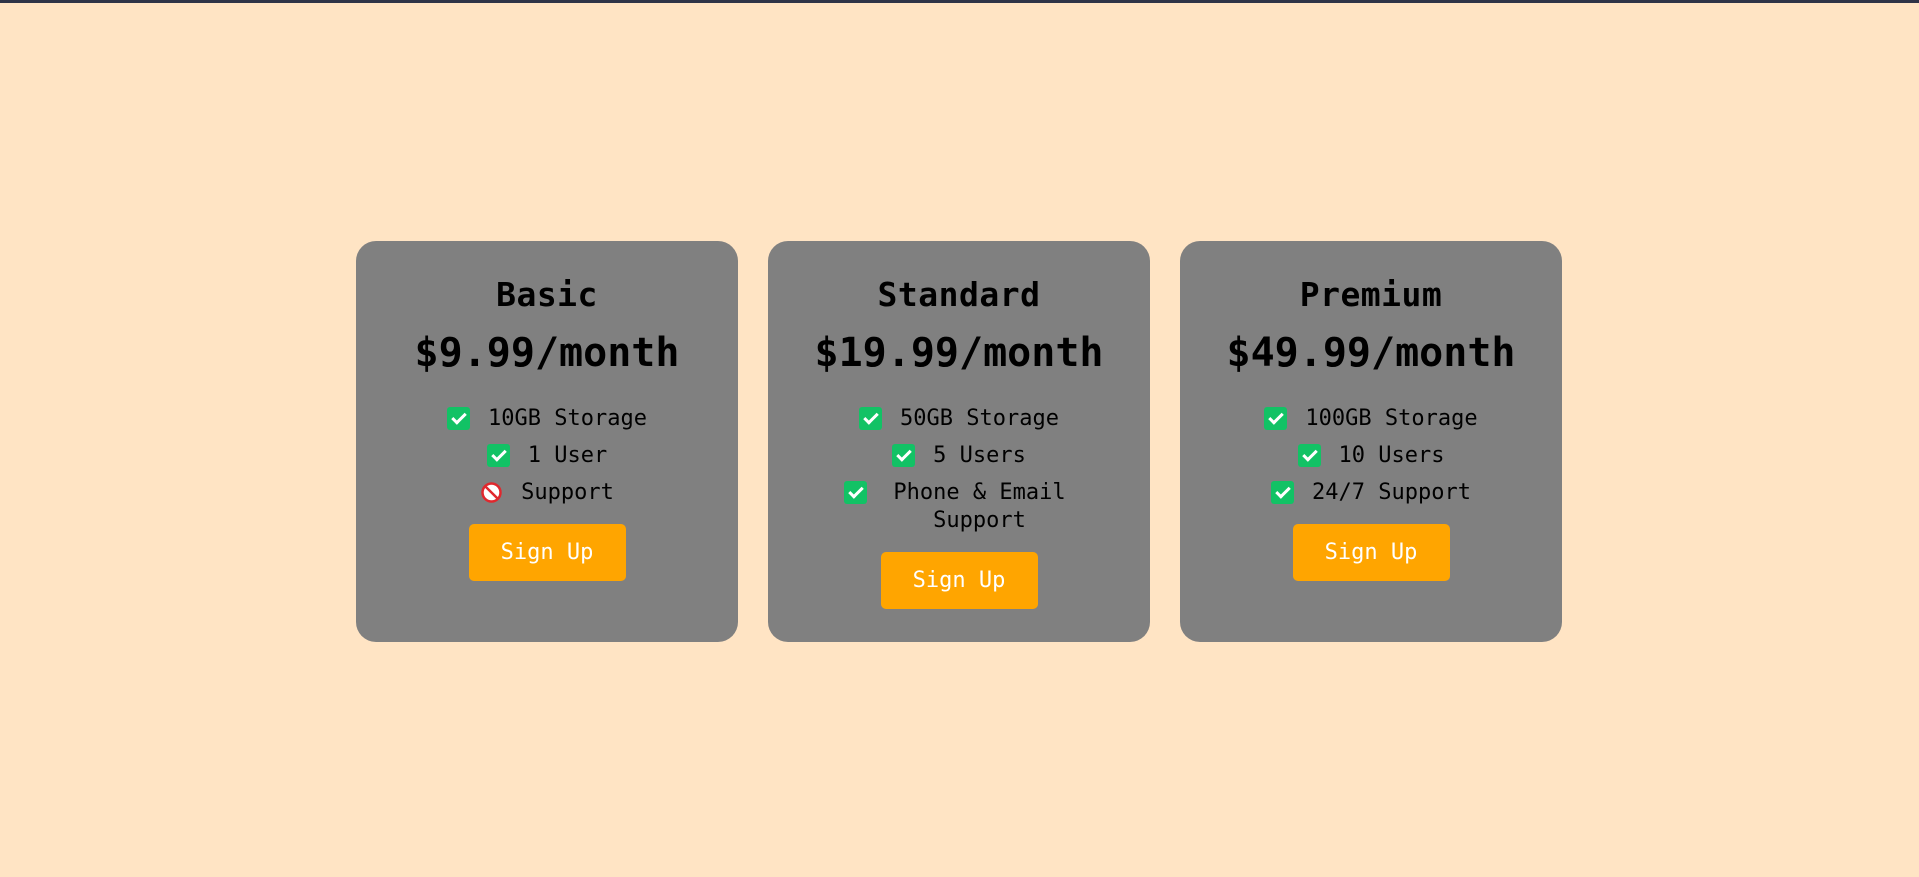  Describe the element at coordinates (547, 294) in the screenshot. I see `plan-name: Basic` at that location.